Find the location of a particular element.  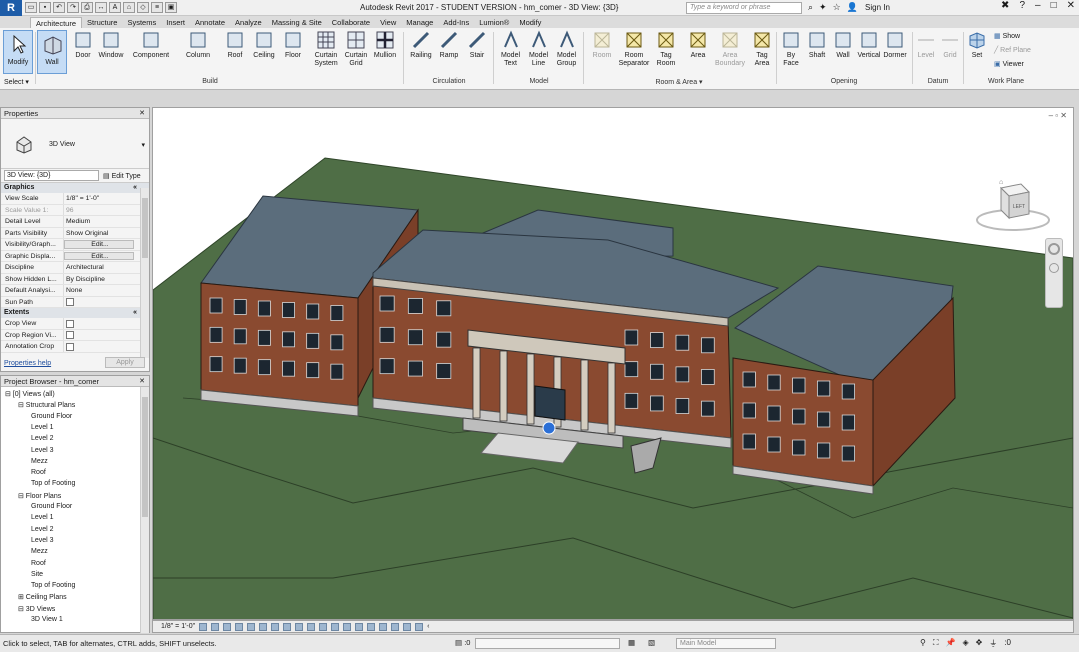

user-icon: 👤 is located at coordinates (852, 7).